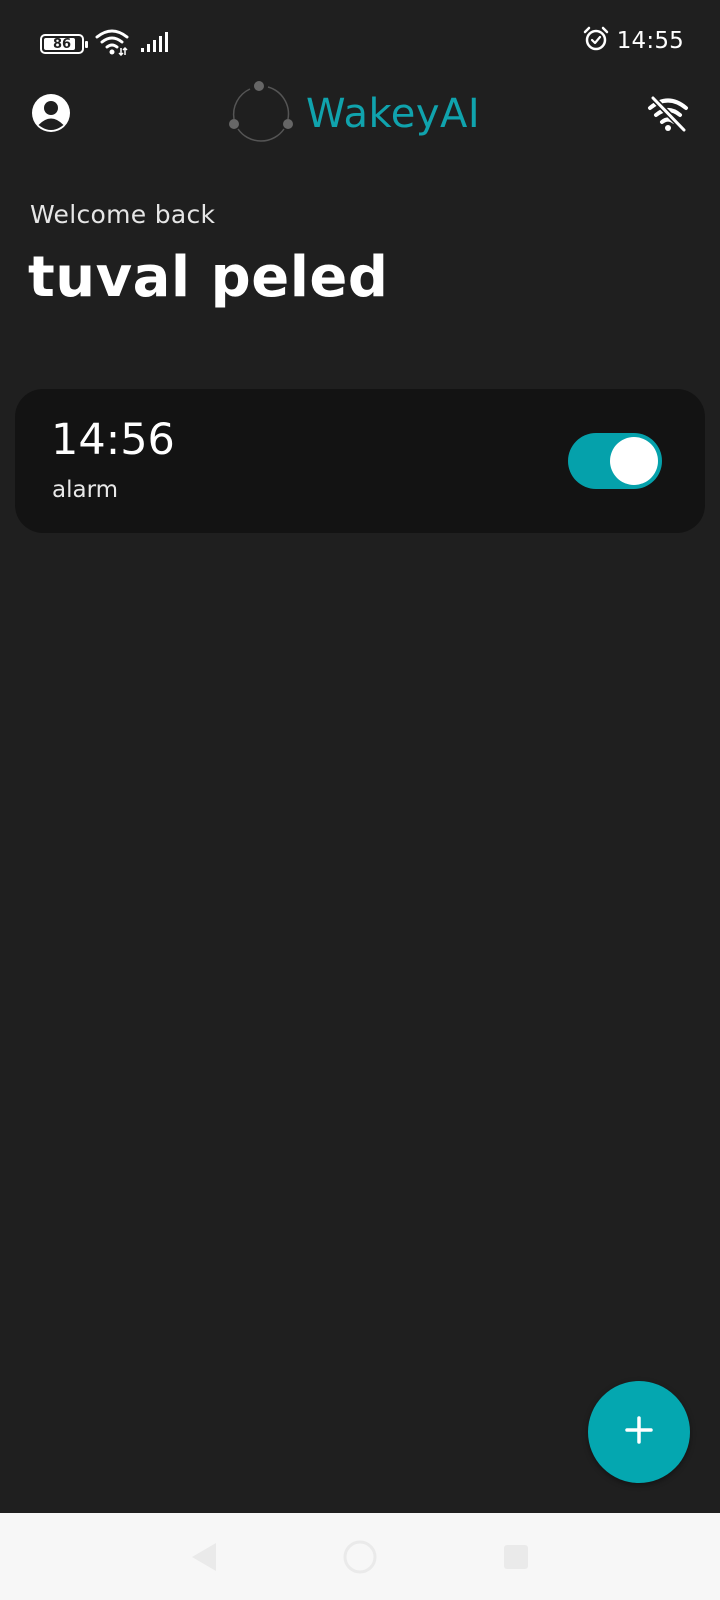 The image size is (720, 1600). I want to click on home-icon, so click(360, 1557).